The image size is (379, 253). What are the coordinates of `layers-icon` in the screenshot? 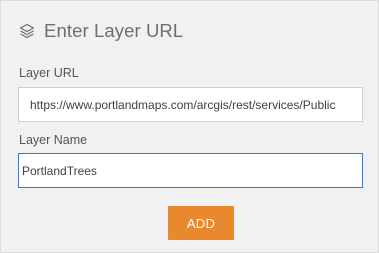 It's located at (27, 31).